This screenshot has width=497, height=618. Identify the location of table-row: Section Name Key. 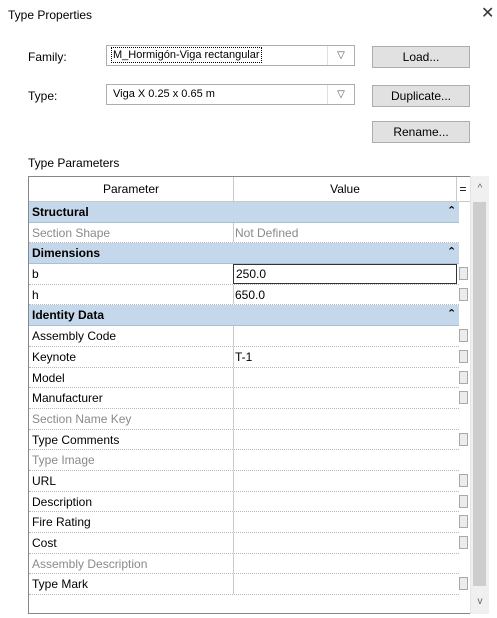
(244, 419).